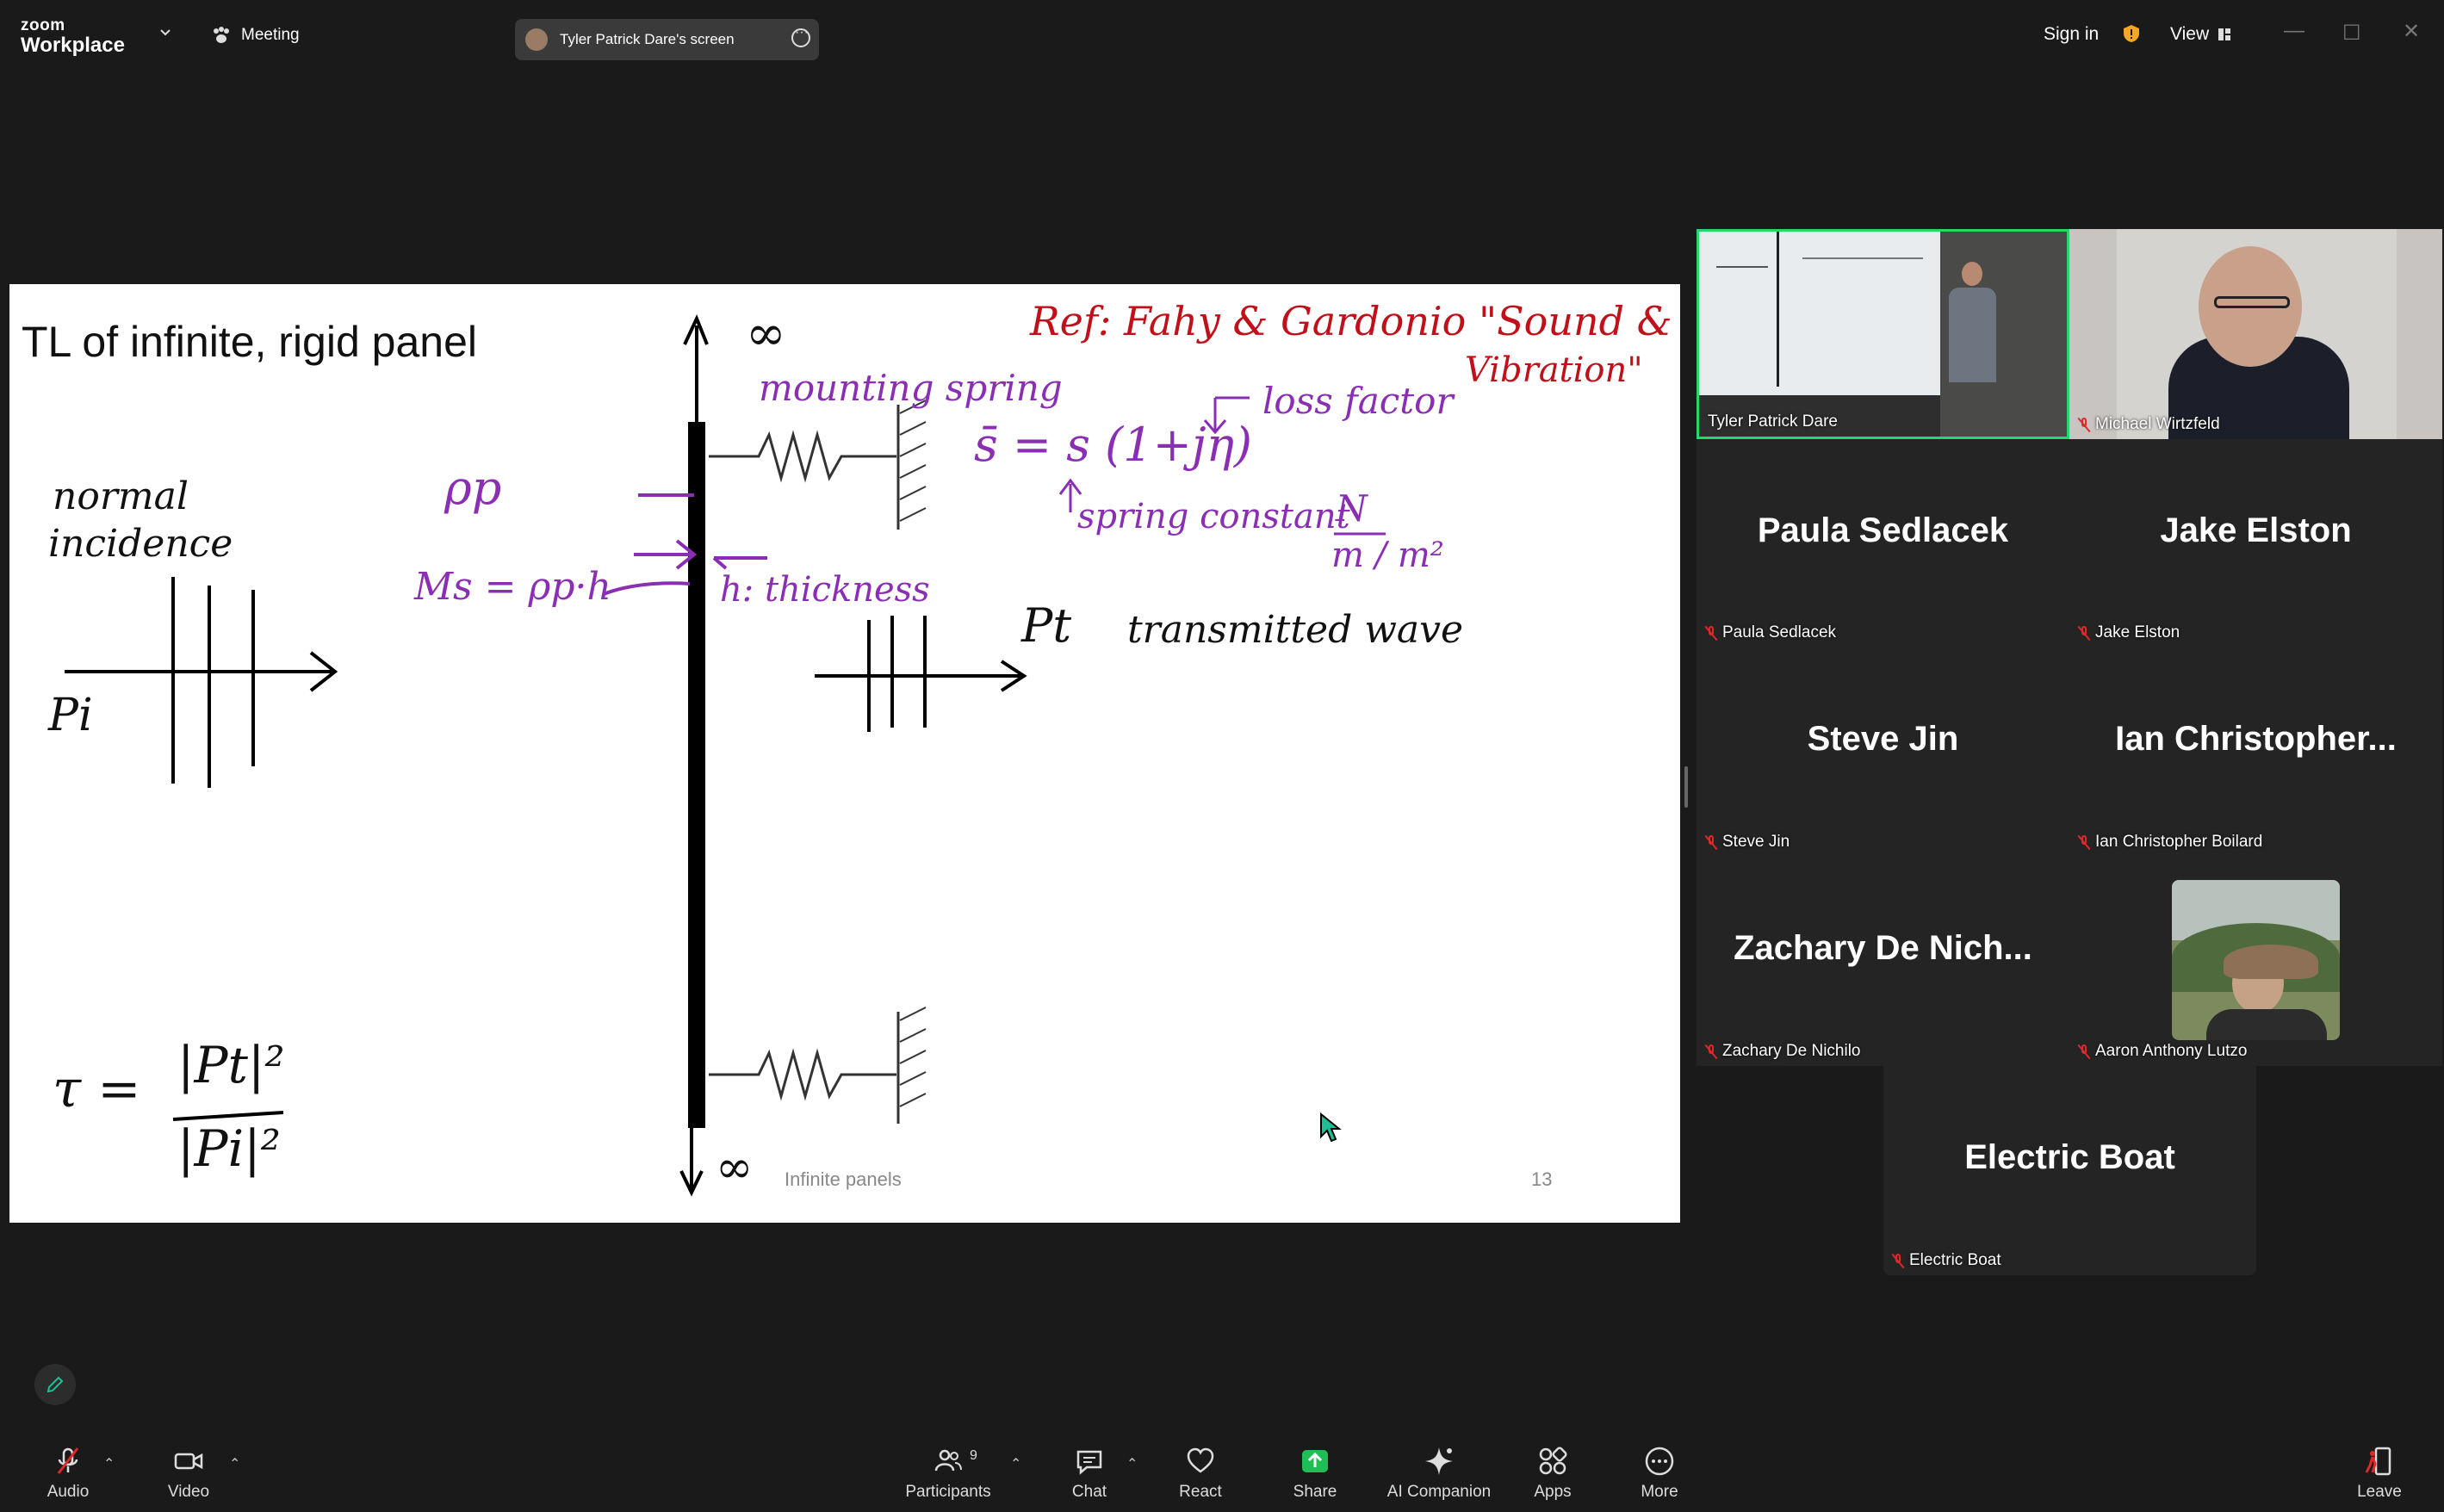 This screenshot has height=1512, width=2444. I want to click on units-denominator: m / m², so click(1387, 556).